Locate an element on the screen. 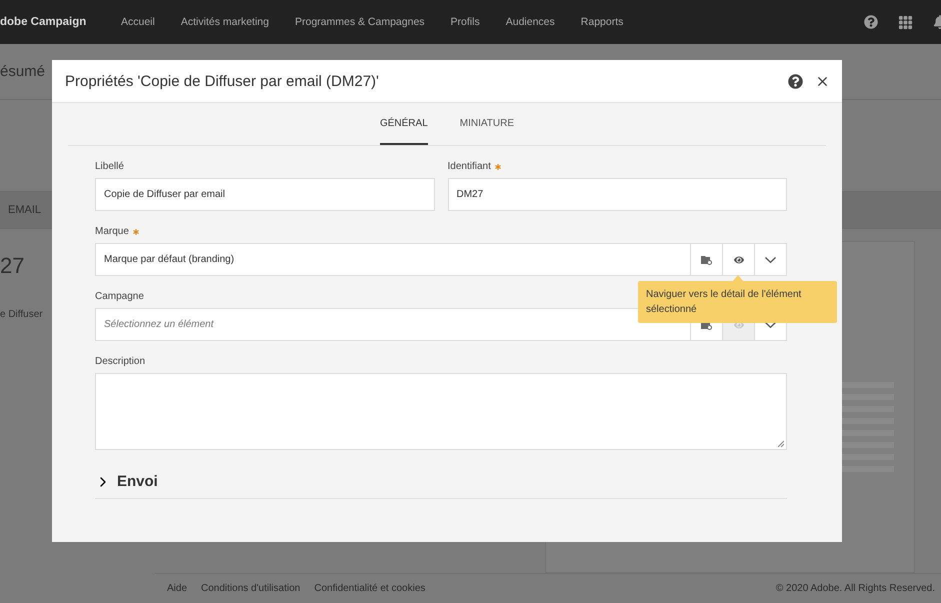 This screenshot has height=603, width=941. footer-link: Aide is located at coordinates (177, 588).